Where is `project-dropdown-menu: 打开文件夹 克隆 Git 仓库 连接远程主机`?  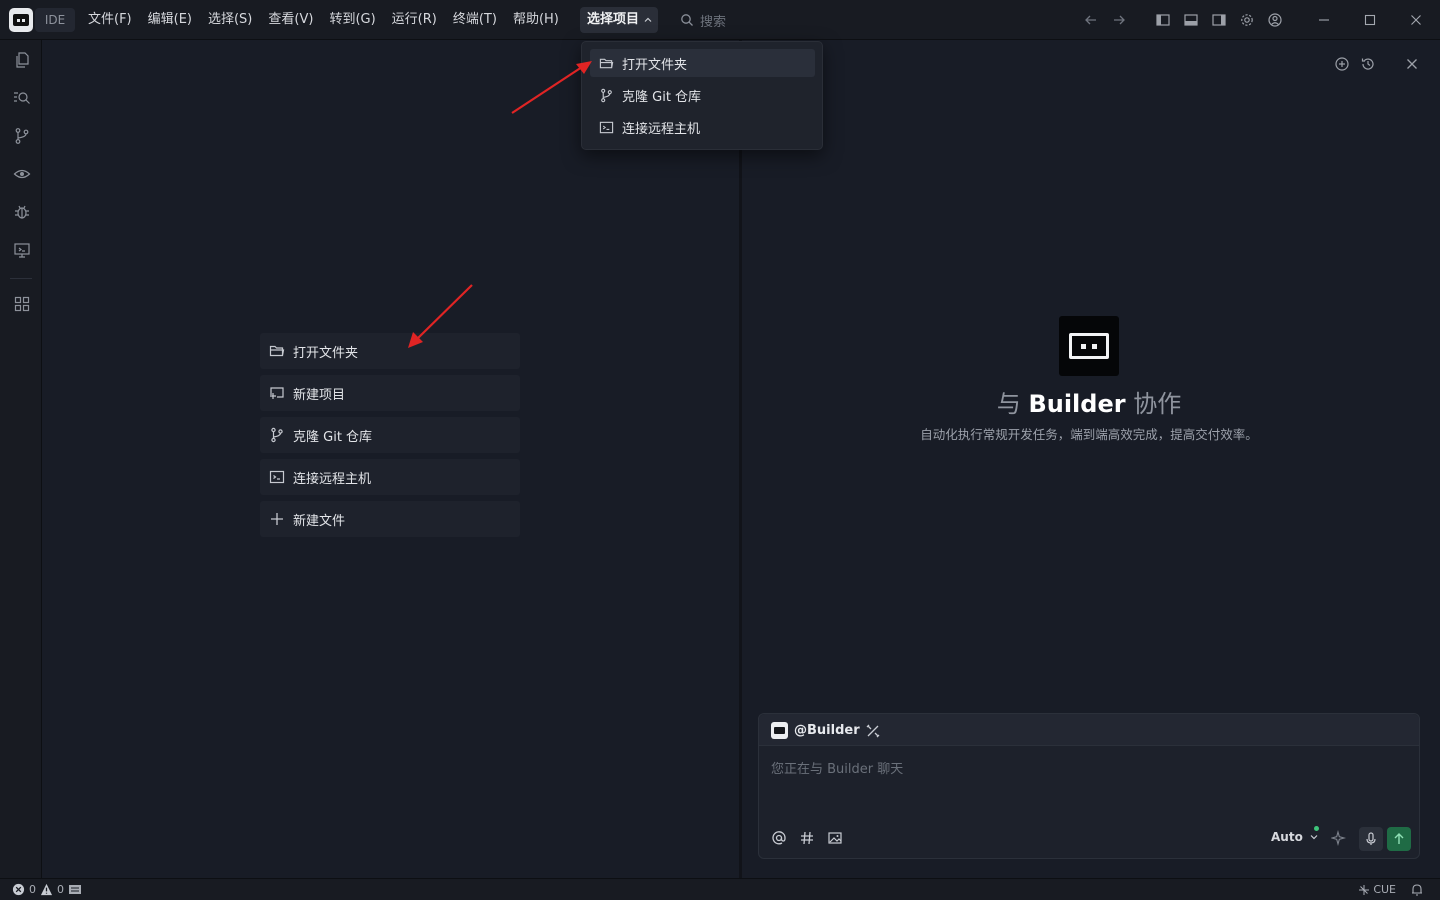
project-dropdown-menu: 打开文件夹 克隆 Git 仓库 连接远程主机 is located at coordinates (702, 95).